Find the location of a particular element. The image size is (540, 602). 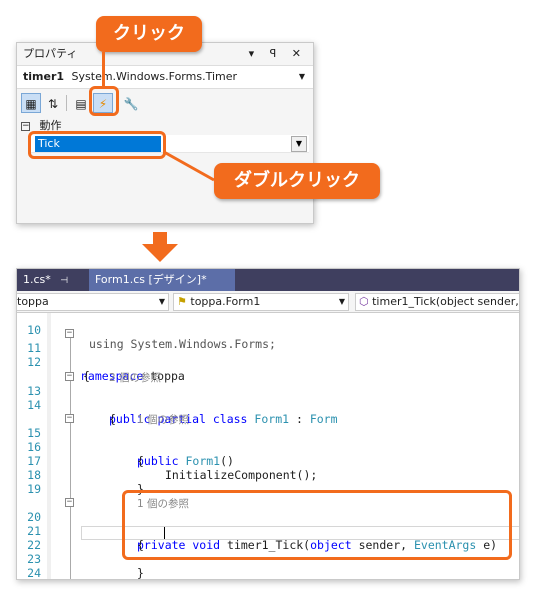

code-line: 11 − namespace toppa is located at coordinates (268, 355).